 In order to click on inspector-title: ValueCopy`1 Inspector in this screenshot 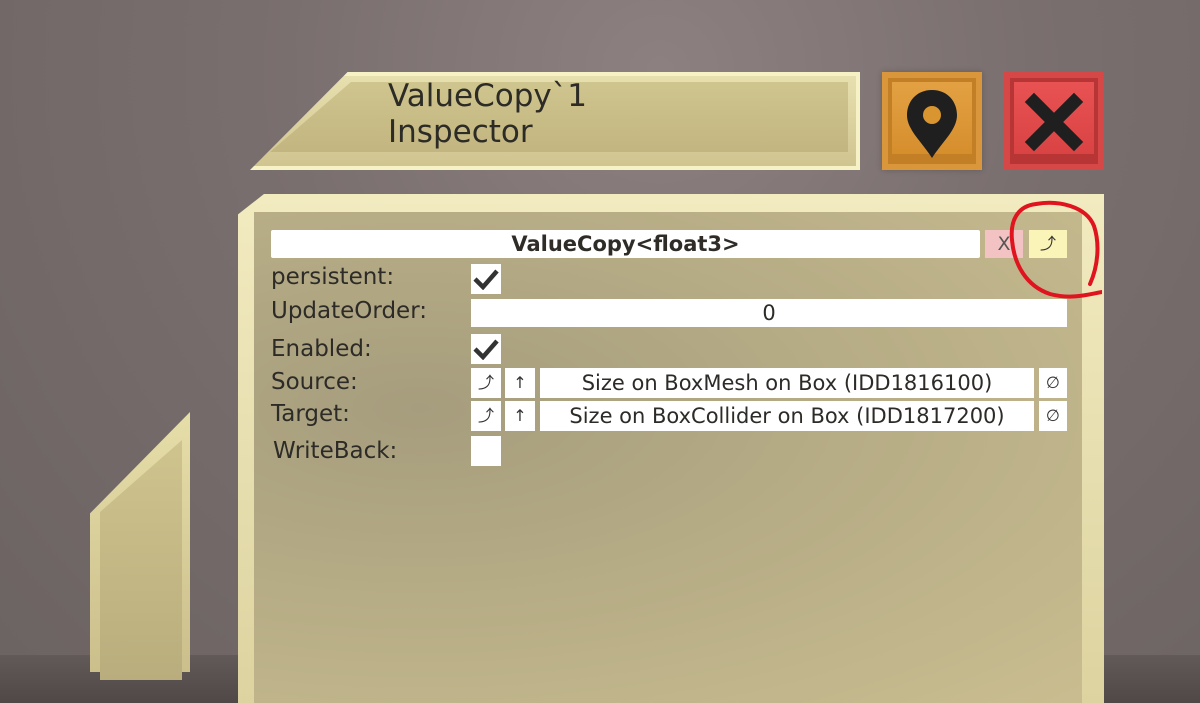, I will do `click(487, 114)`.